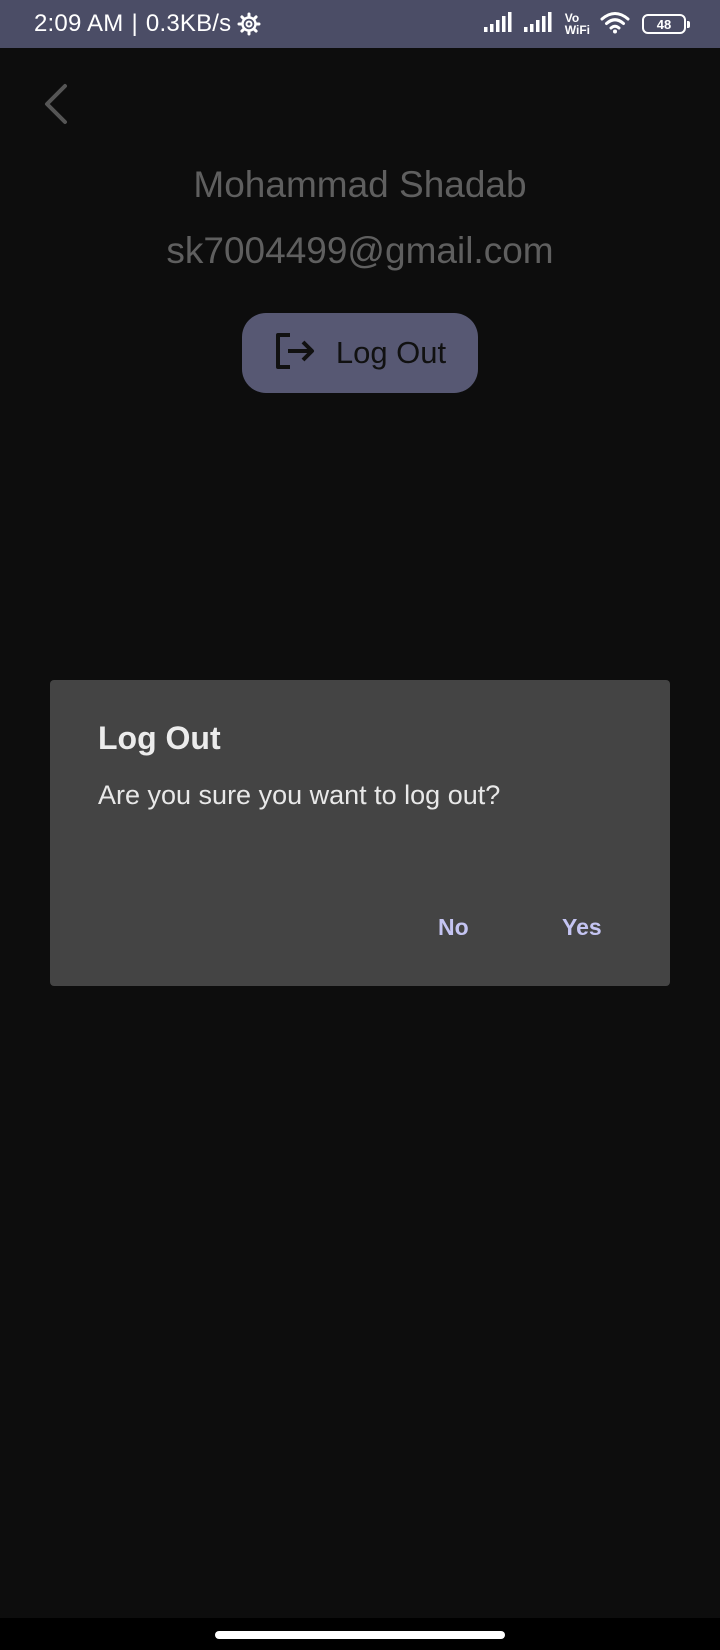  Describe the element at coordinates (299, 795) in the screenshot. I see `dialog-message: Are you sure you want to log out?` at that location.